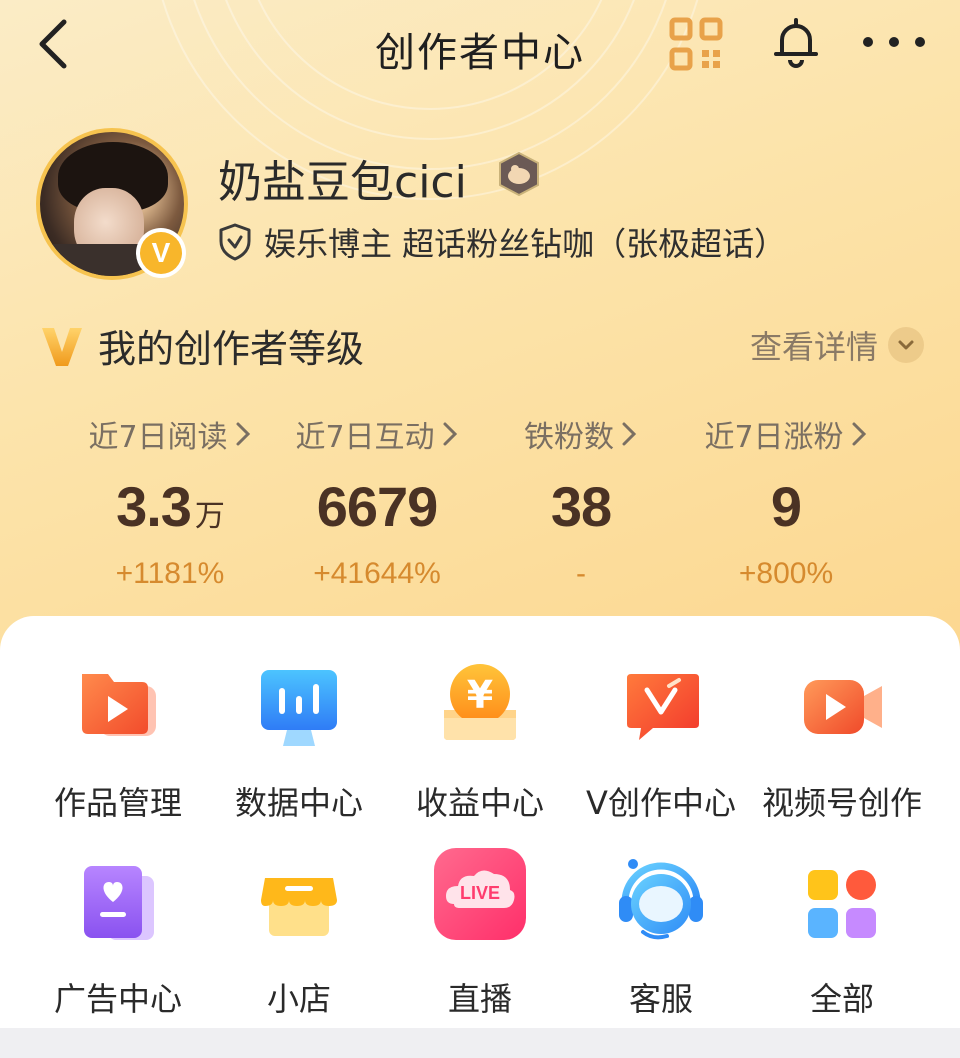 The image size is (960, 1058). I want to click on live-icon: LIVE, so click(480, 894).